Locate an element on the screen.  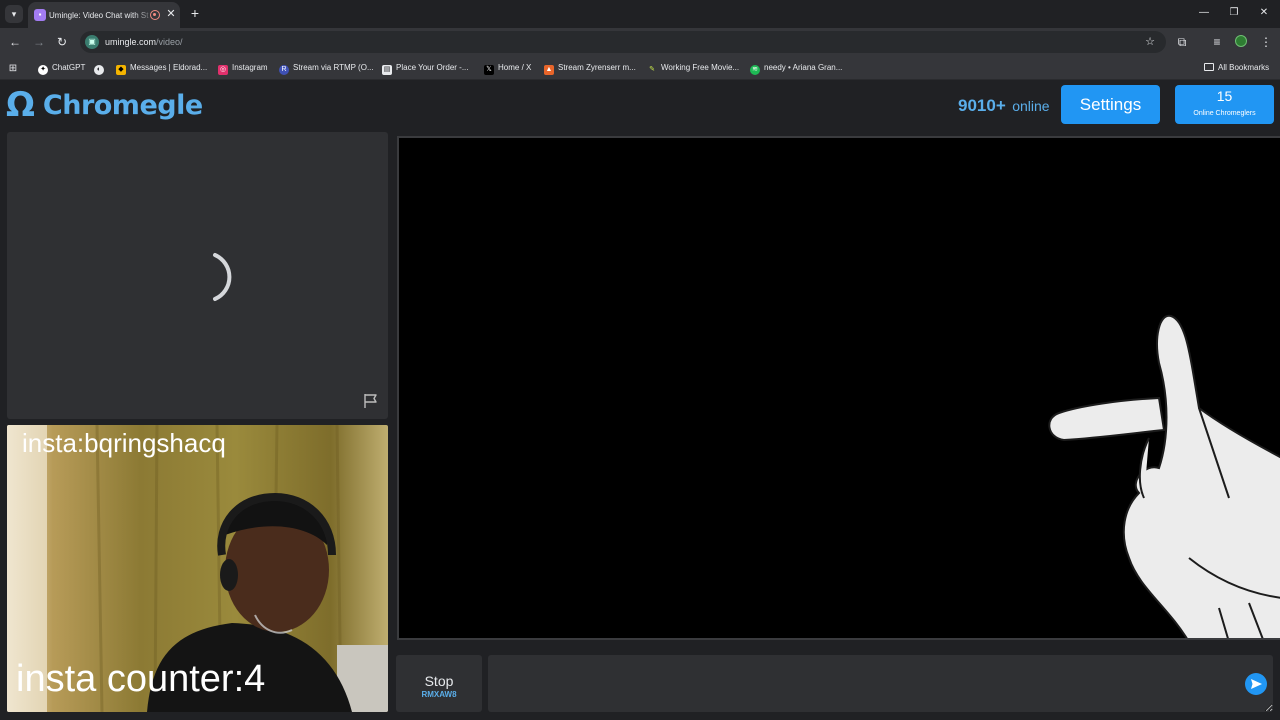
bookmark-globe: ◐ is located at coordinates (101, 68).